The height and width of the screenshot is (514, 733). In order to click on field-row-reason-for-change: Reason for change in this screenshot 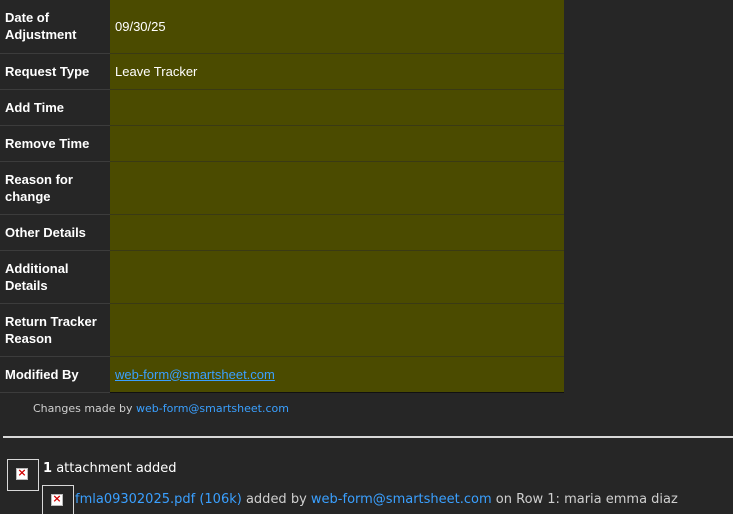, I will do `click(282, 188)`.